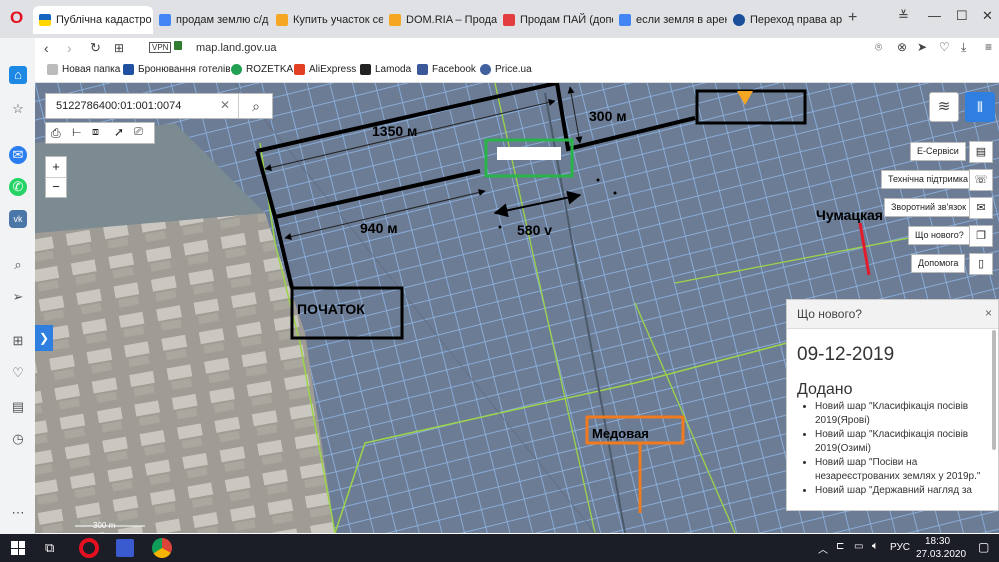 The height and width of the screenshot is (562, 999). What do you see at coordinates (739, 20) in the screenshot?
I see `site-icon` at bounding box center [739, 20].